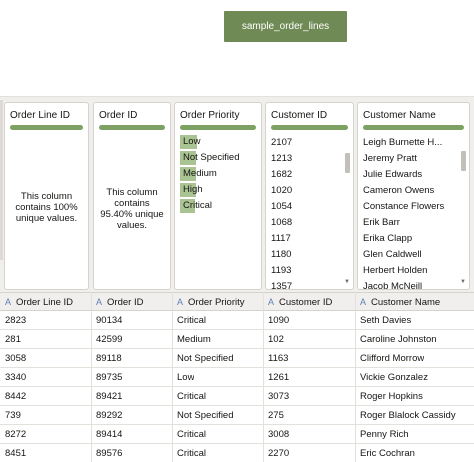 This screenshot has height=462, width=474. I want to click on priority-distribution: Low Not Specified Medium High Critical, so click(218, 174).